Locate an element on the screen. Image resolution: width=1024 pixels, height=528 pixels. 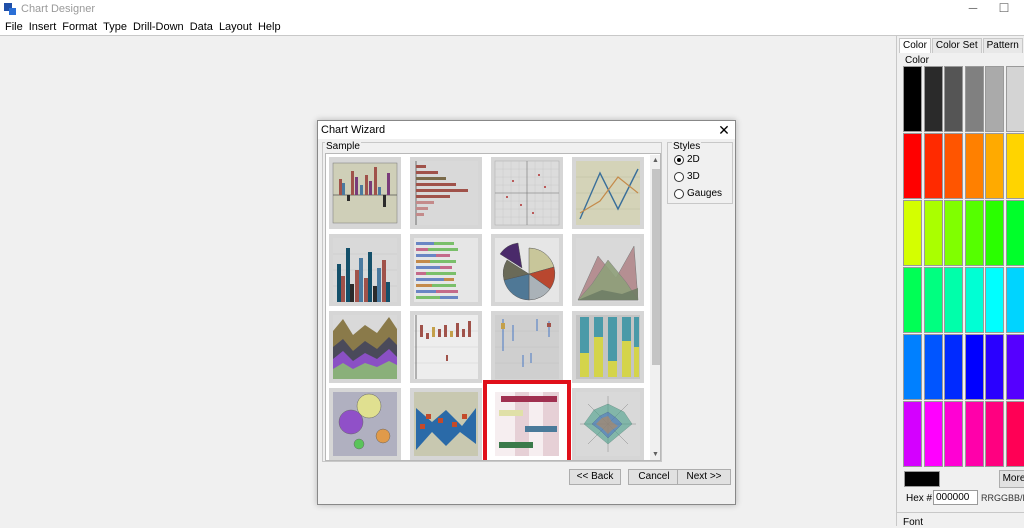
hilo-chart-icon is located at coordinates (446, 347).